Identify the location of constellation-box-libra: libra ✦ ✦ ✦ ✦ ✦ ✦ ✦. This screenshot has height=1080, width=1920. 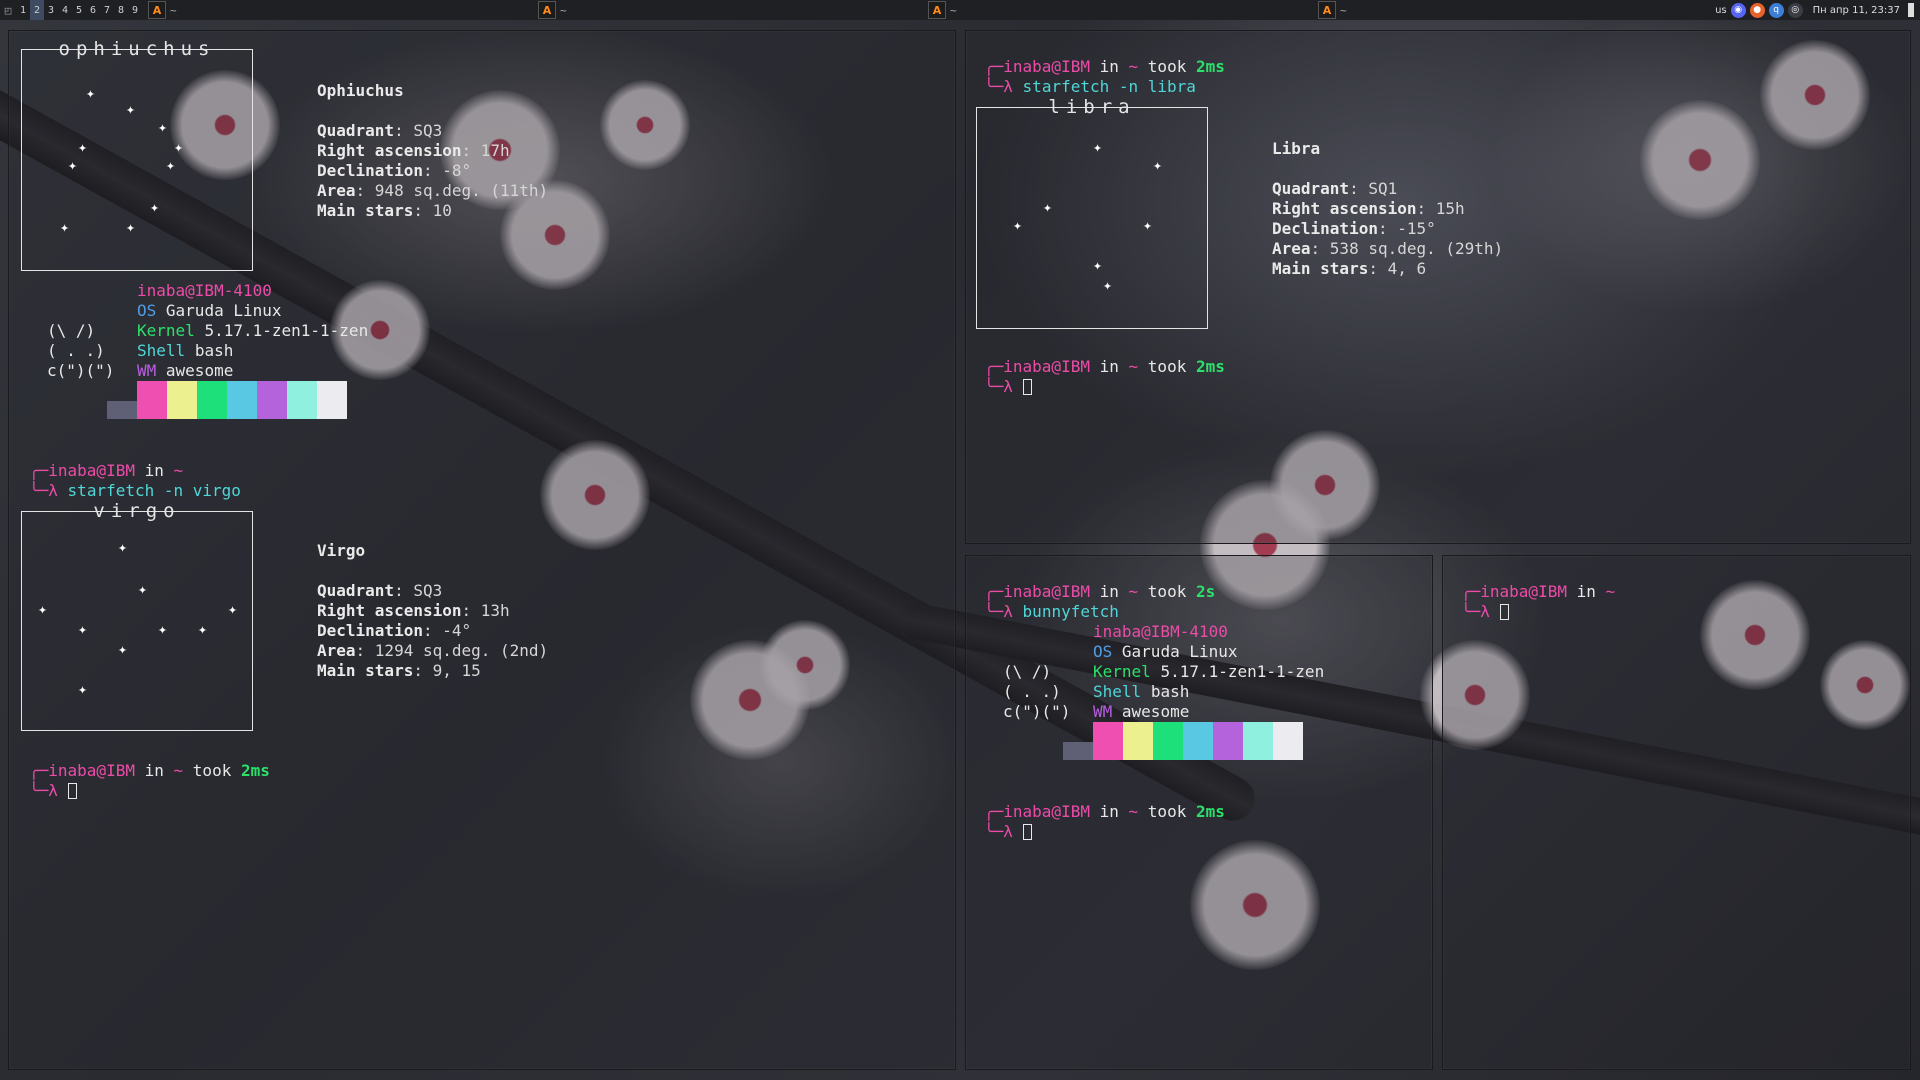
(1092, 212).